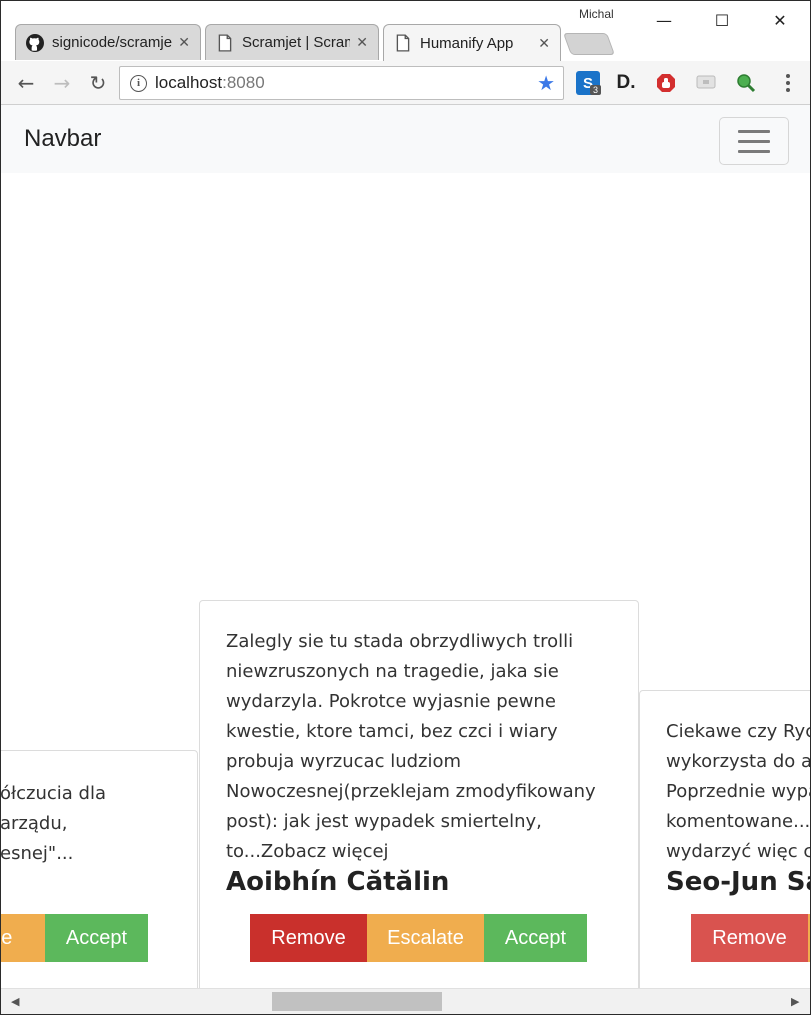 Image resolution: width=811 pixels, height=1015 pixels. What do you see at coordinates (357, 1001) in the screenshot?
I see `scrollbar-thumb` at bounding box center [357, 1001].